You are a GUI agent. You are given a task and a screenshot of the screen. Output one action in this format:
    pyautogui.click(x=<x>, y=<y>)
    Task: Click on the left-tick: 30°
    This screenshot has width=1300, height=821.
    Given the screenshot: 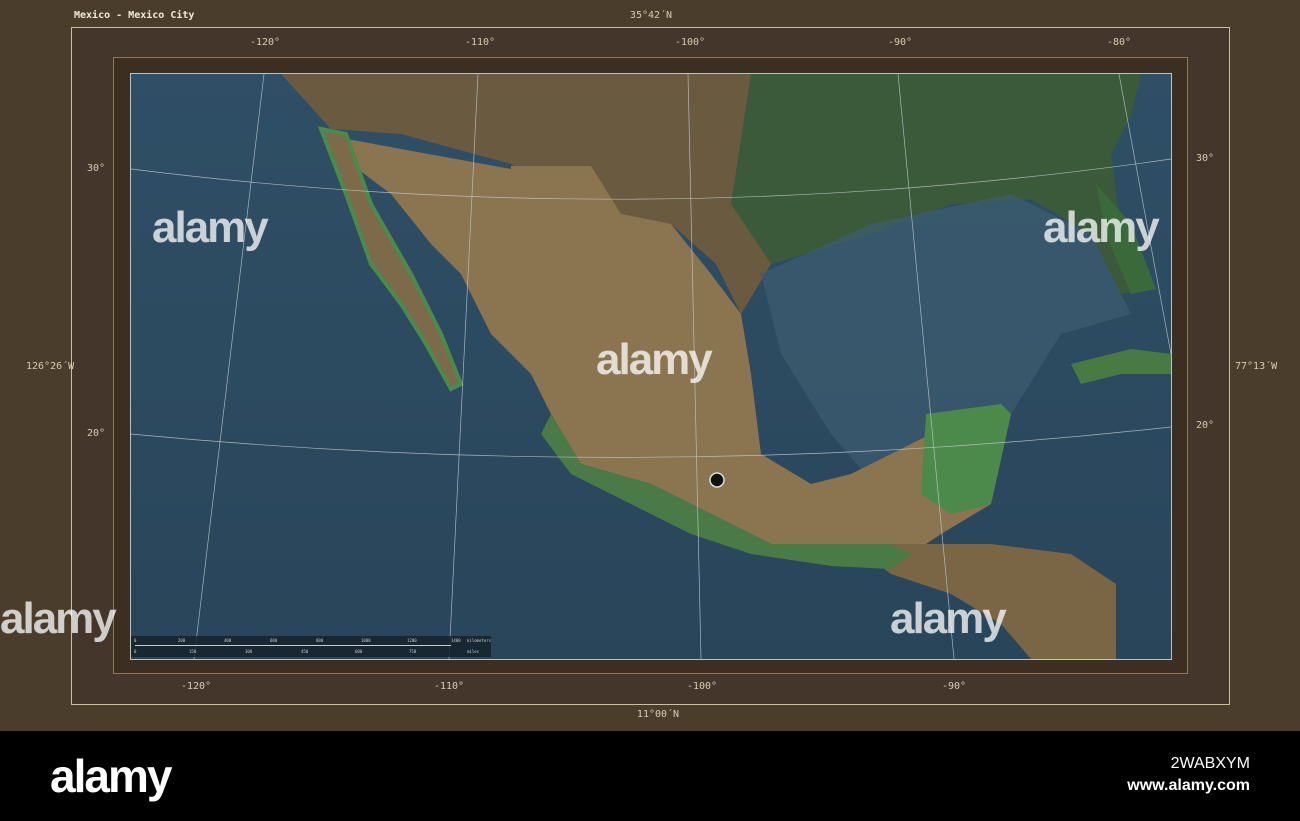 What is the action you would take?
    pyautogui.click(x=96, y=168)
    